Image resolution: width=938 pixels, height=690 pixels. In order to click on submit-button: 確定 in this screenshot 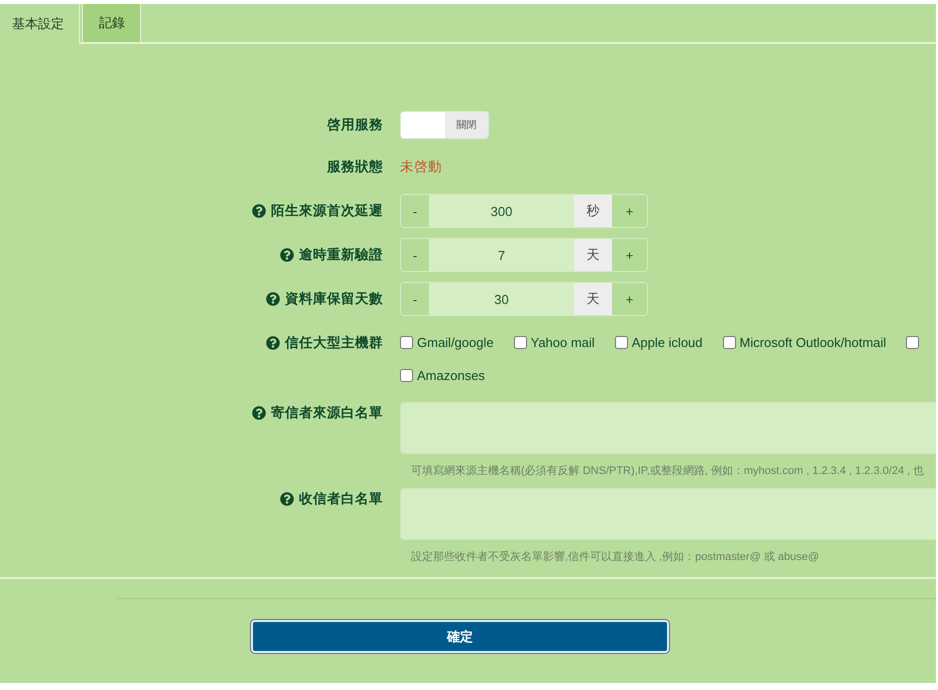, I will do `click(460, 636)`.